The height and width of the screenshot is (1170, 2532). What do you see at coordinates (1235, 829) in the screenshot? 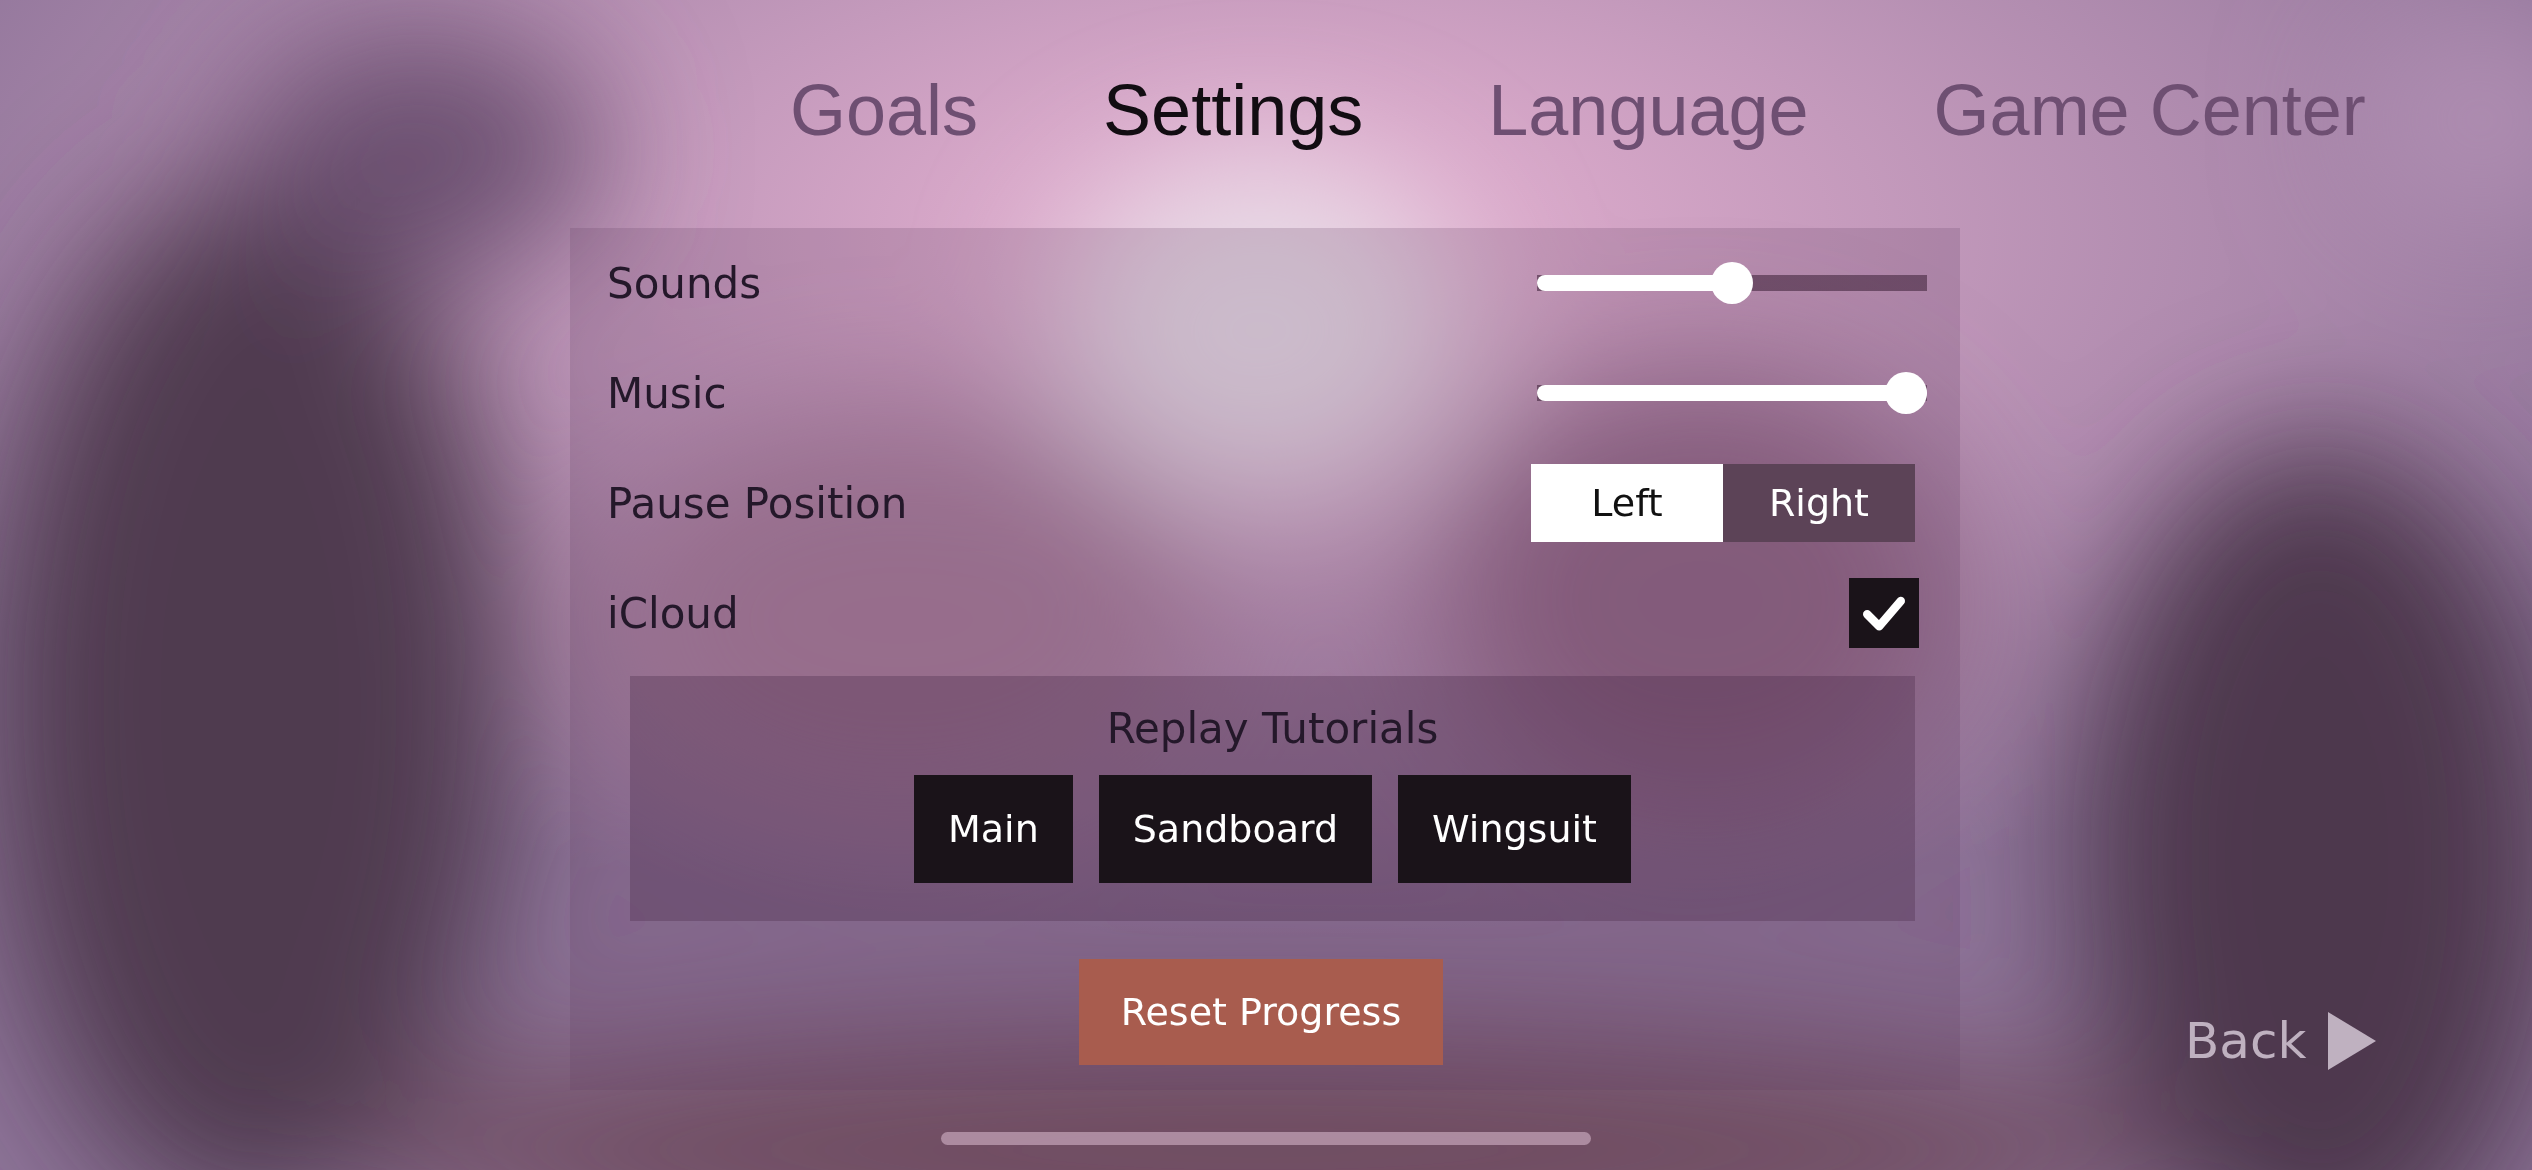
I see `tutorial-button: Sandboard` at bounding box center [1235, 829].